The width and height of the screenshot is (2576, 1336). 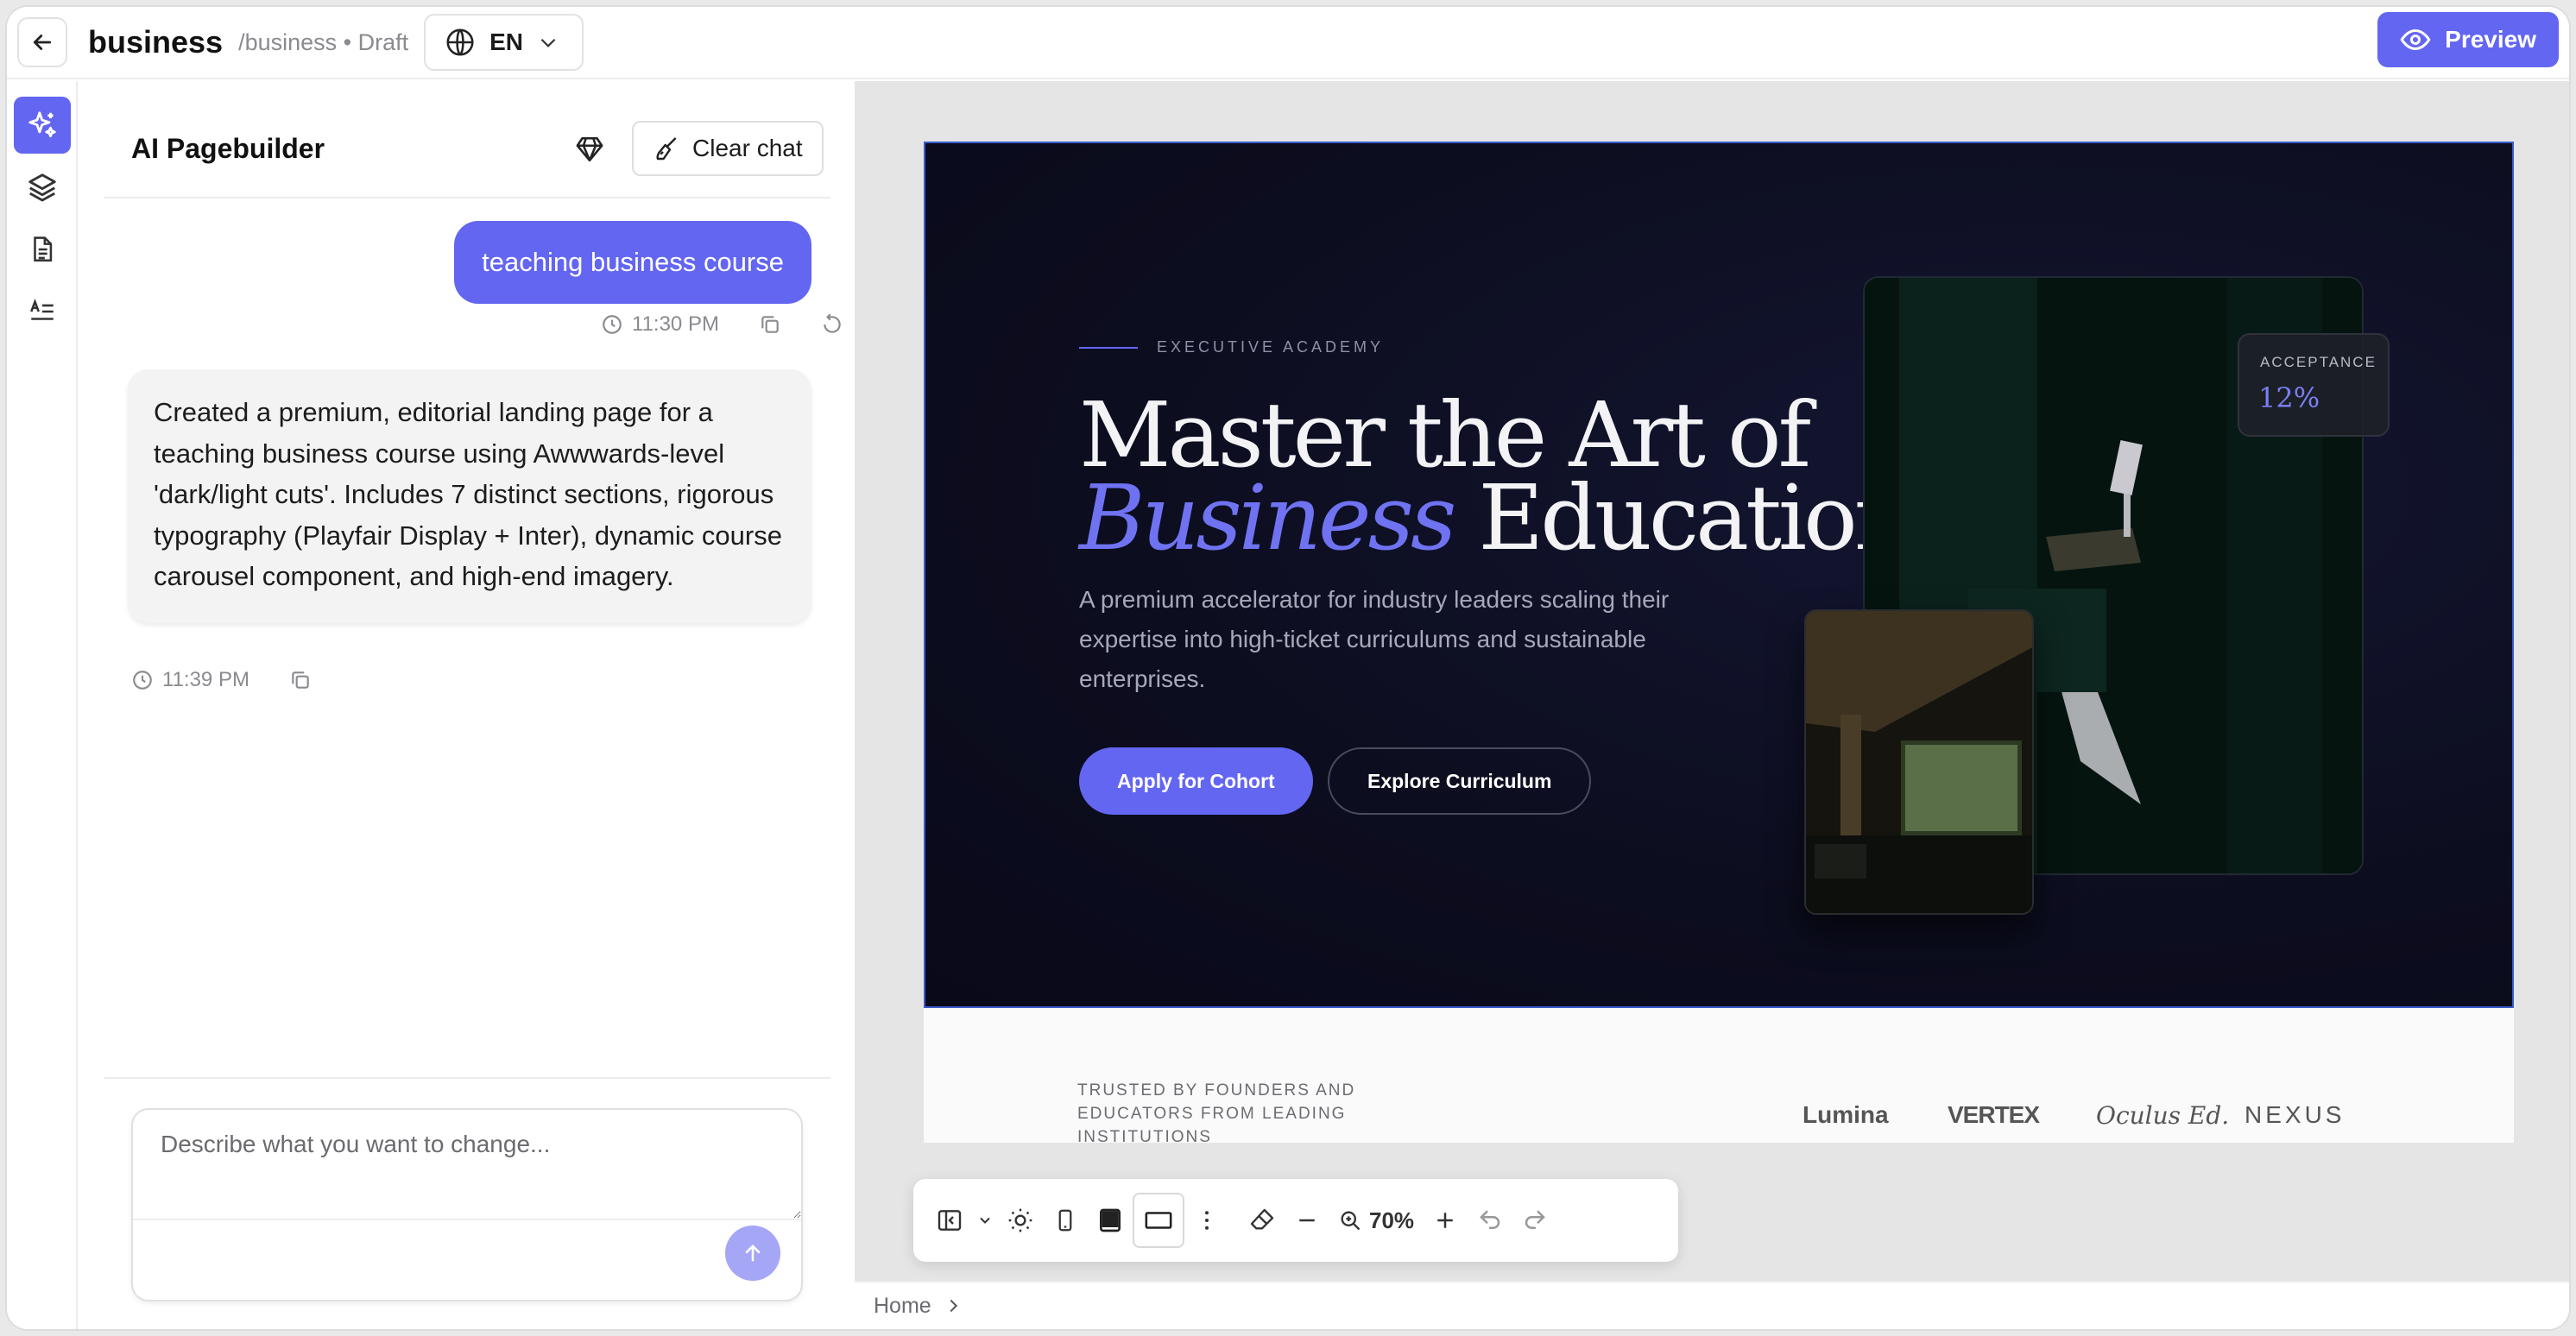 I want to click on headline-line1: Master the Art of, so click(x=1445, y=435).